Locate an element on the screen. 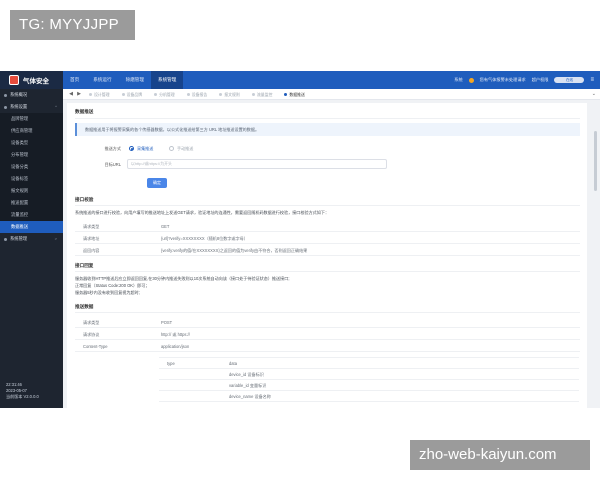 The image size is (600, 480). tab-device-report: 设备报告 is located at coordinates (197, 94).